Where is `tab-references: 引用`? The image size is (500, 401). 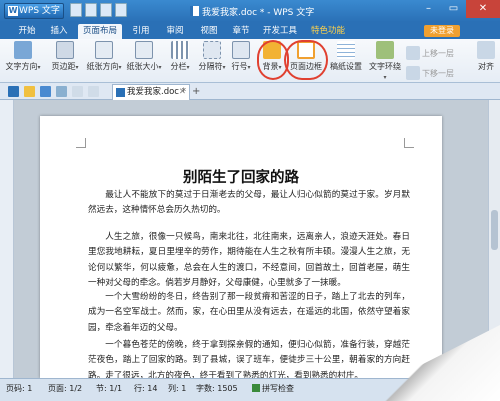
tab-references: 引用 is located at coordinates (141, 31).